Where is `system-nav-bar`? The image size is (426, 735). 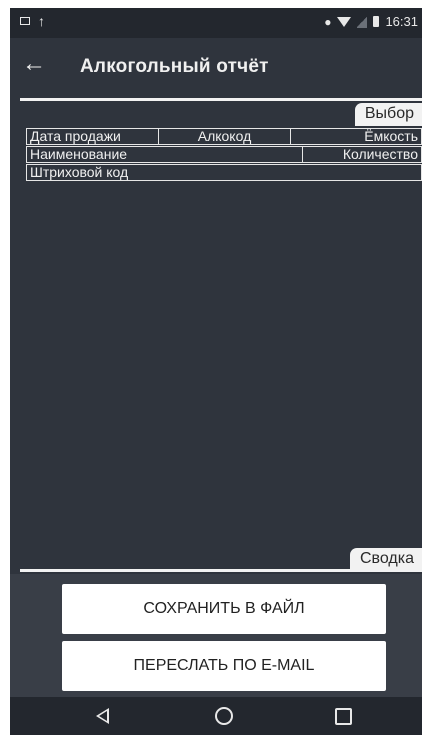
system-nav-bar is located at coordinates (216, 716).